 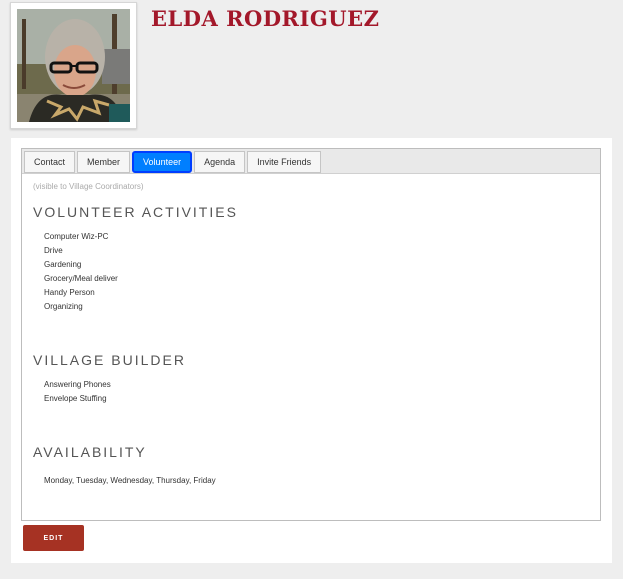 I want to click on tab-invite-friends: Invite Friends, so click(x=284, y=162).